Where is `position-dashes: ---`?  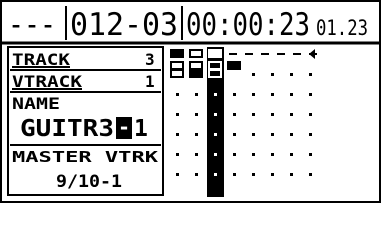
position-dashes: --- is located at coordinates (32, 25).